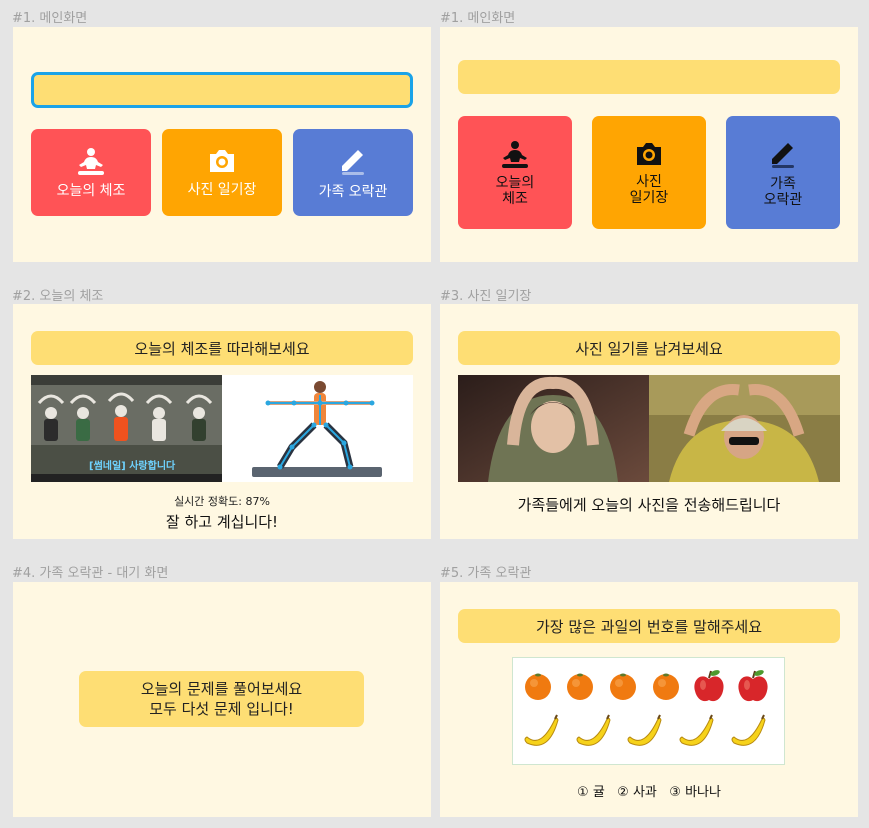 The image size is (869, 828). Describe the element at coordinates (222, 348) in the screenshot. I see `exercise-banner: 오늘의 체조를 따라해보세요` at that location.